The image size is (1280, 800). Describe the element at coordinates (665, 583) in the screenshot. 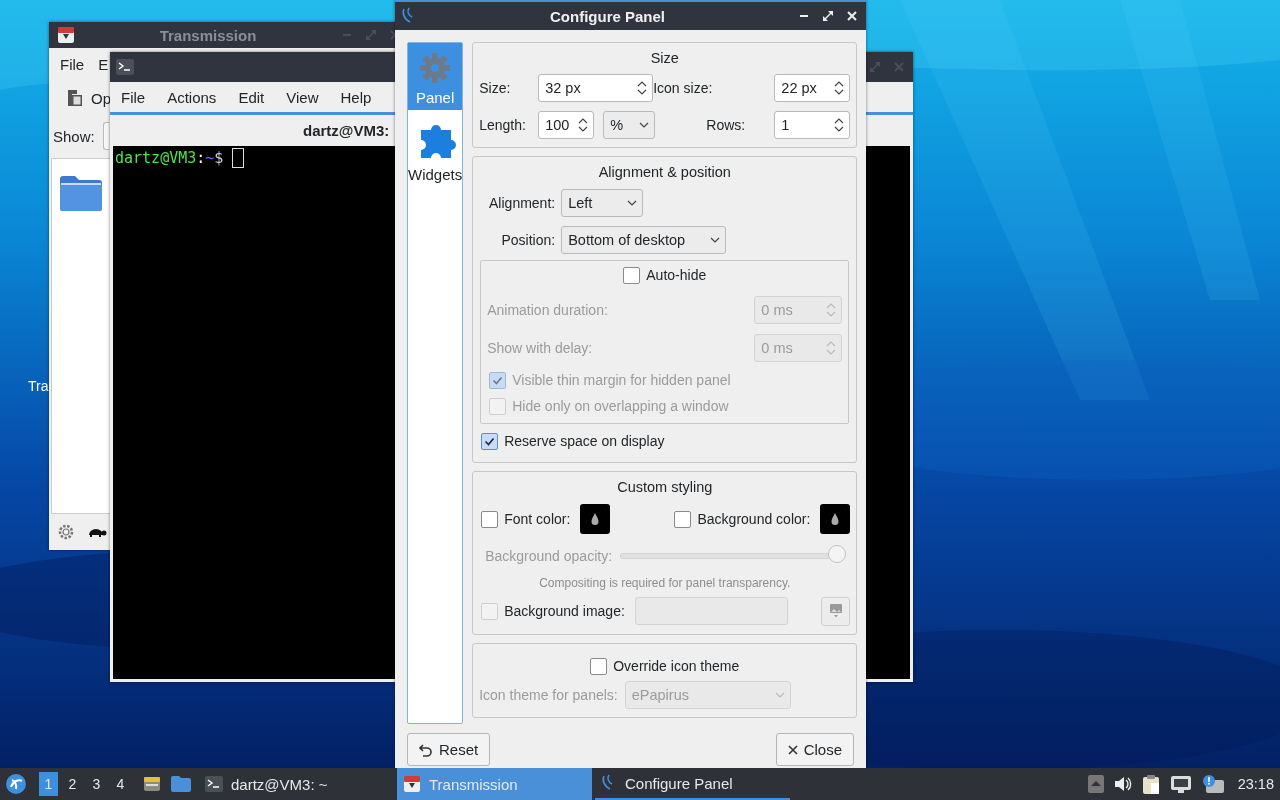

I see `hint-text: Compositing is required for panel transparency.` at that location.